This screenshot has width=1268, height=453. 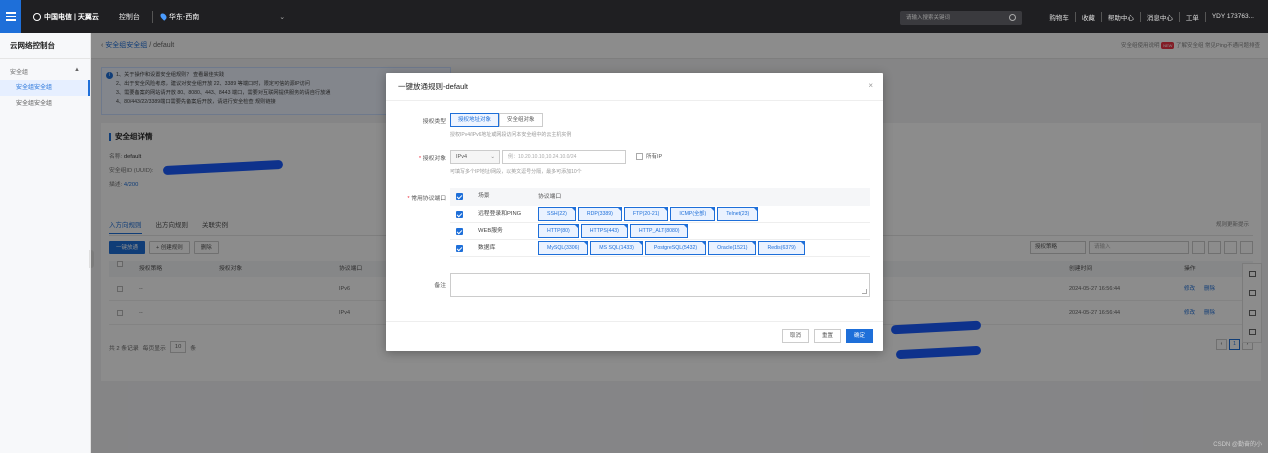 I want to click on cancel-button: 取消, so click(x=795, y=336).